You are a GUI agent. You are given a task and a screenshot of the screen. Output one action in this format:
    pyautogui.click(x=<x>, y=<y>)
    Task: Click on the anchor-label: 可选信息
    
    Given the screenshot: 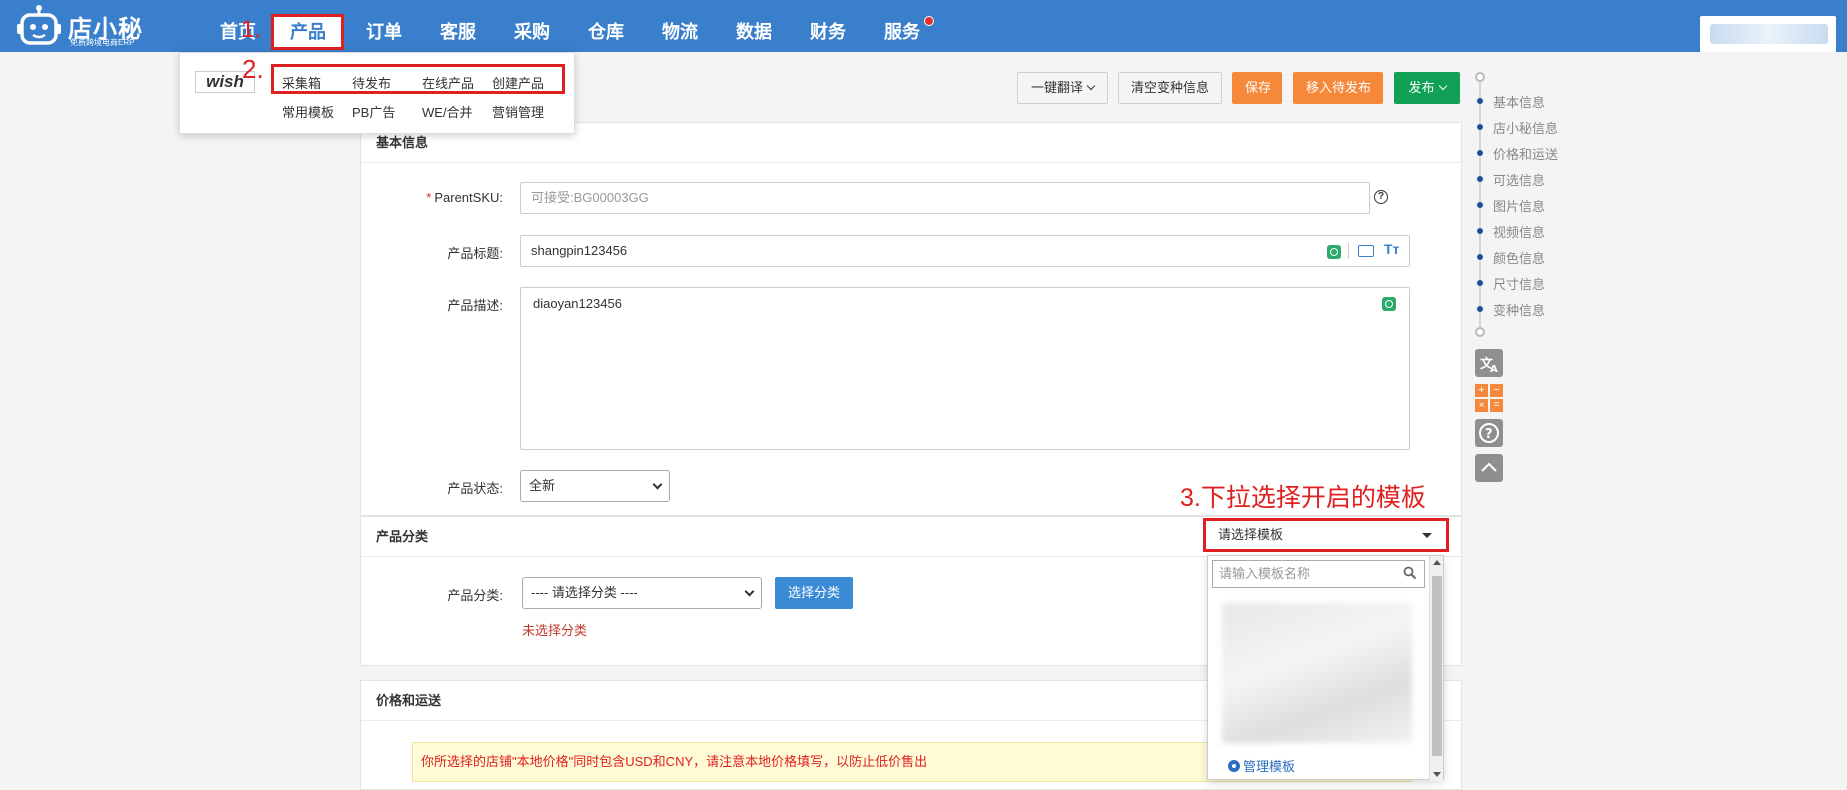 What is the action you would take?
    pyautogui.click(x=1519, y=180)
    